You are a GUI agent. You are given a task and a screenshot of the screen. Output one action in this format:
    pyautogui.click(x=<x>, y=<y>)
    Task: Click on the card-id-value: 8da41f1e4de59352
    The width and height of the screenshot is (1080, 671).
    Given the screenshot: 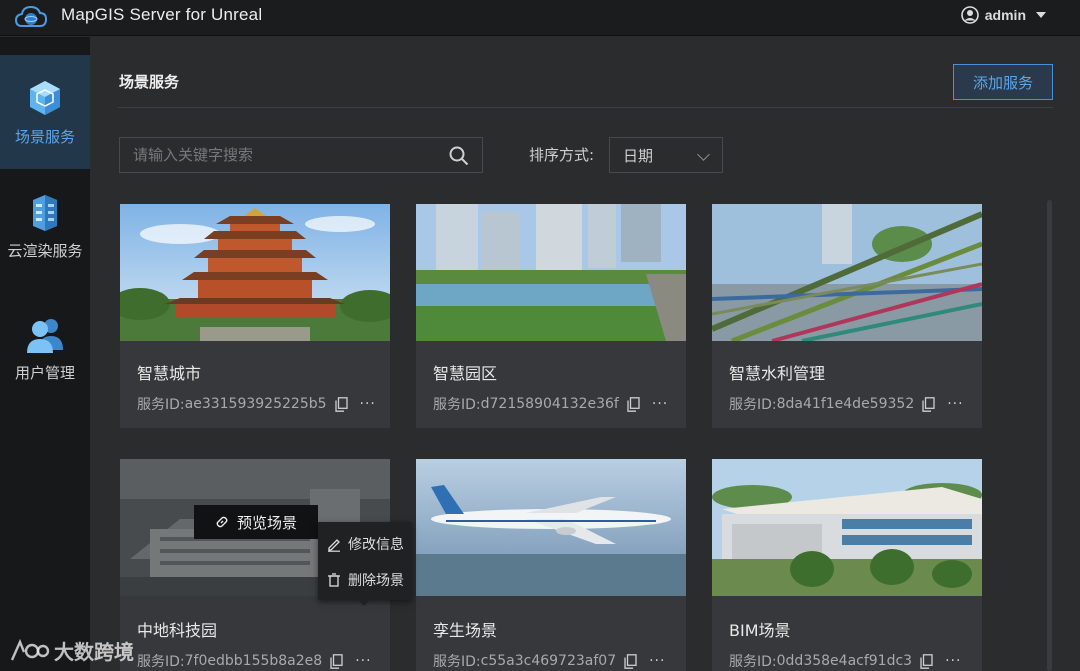 What is the action you would take?
    pyautogui.click(x=845, y=404)
    